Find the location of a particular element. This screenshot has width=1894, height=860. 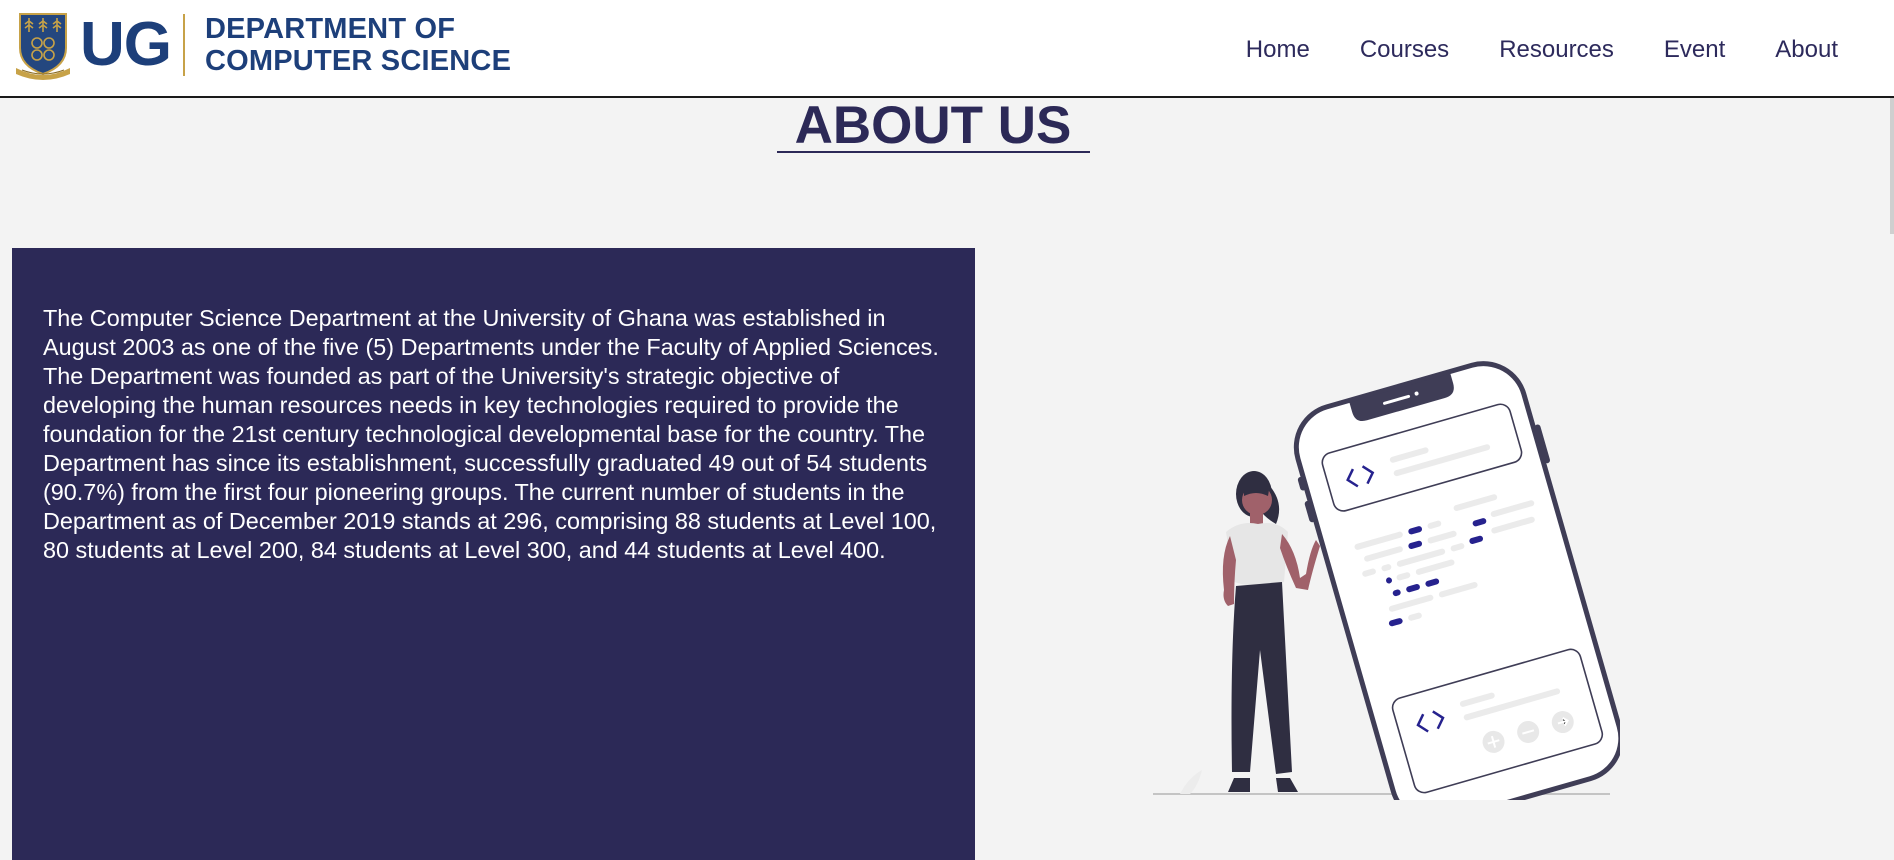

nav-link-resources: Resources is located at coordinates (1556, 50).